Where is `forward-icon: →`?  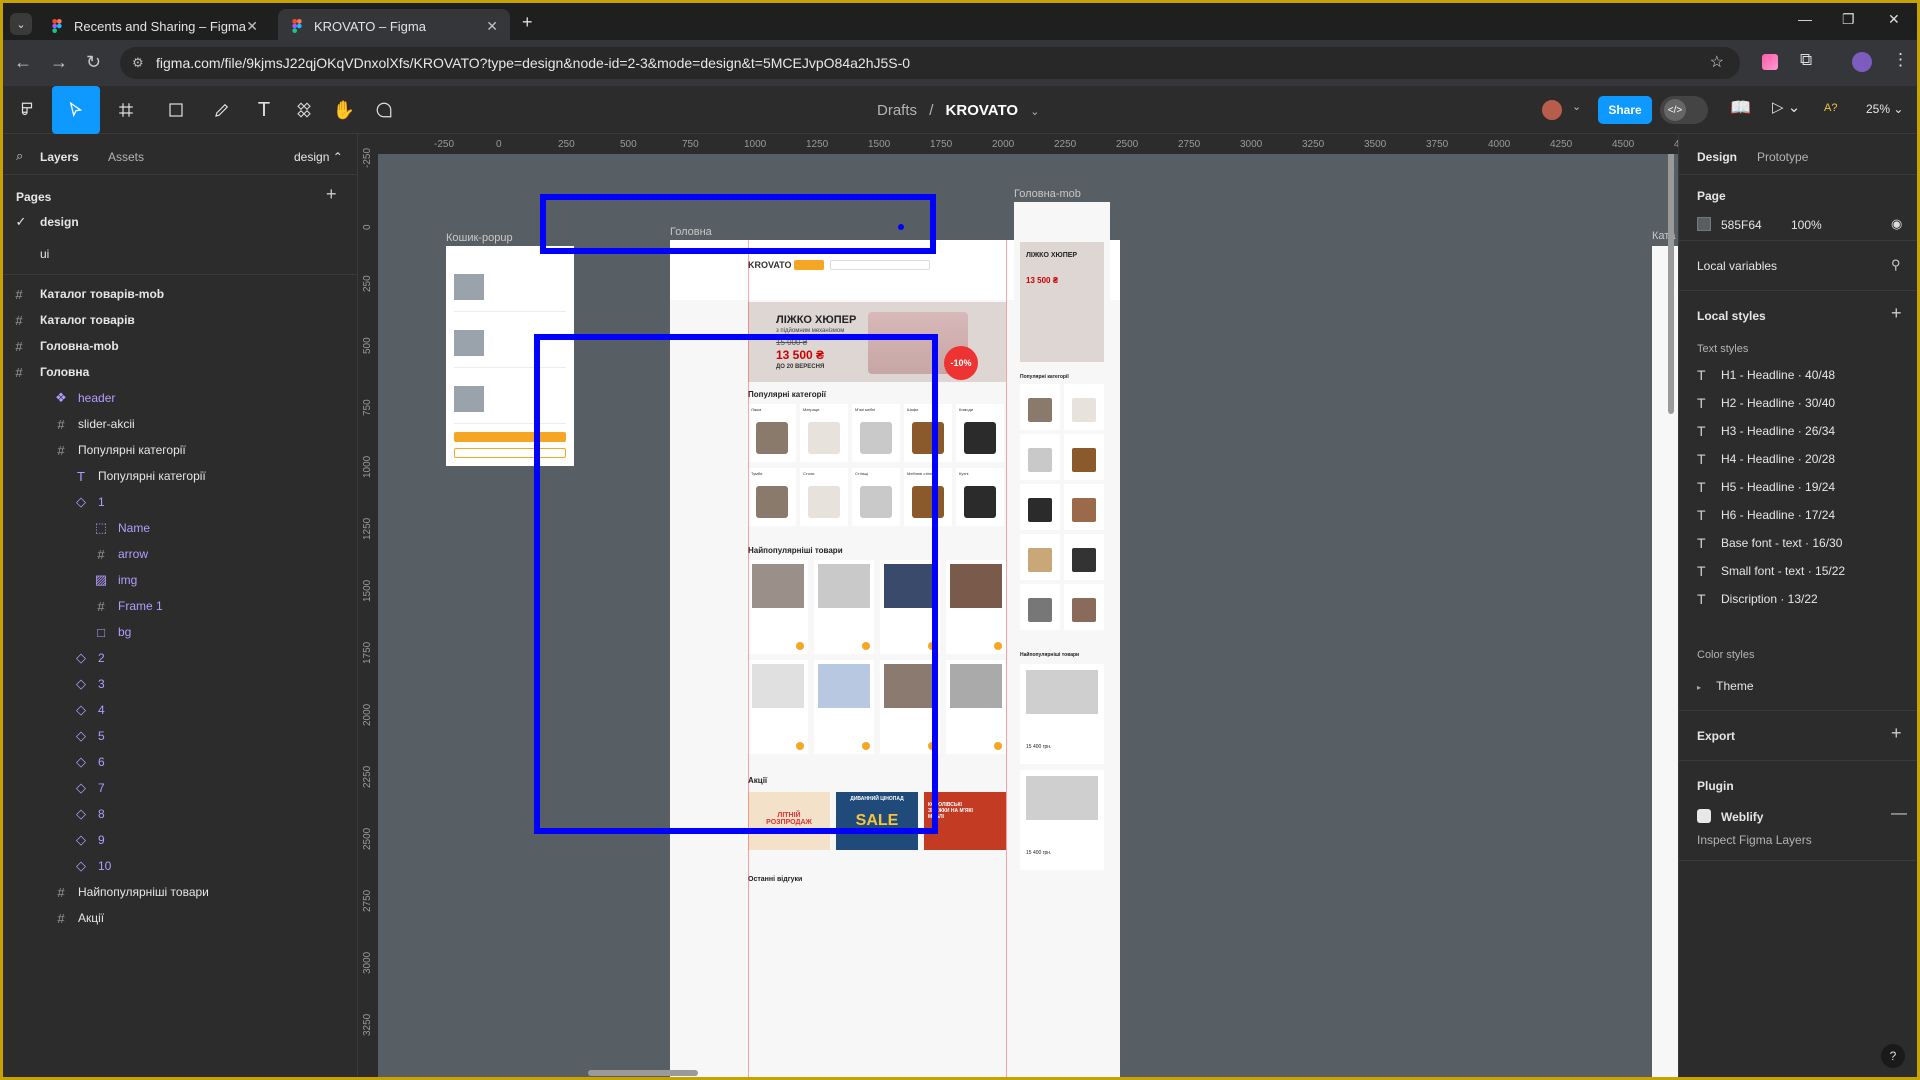
forward-icon: → is located at coordinates (59, 62).